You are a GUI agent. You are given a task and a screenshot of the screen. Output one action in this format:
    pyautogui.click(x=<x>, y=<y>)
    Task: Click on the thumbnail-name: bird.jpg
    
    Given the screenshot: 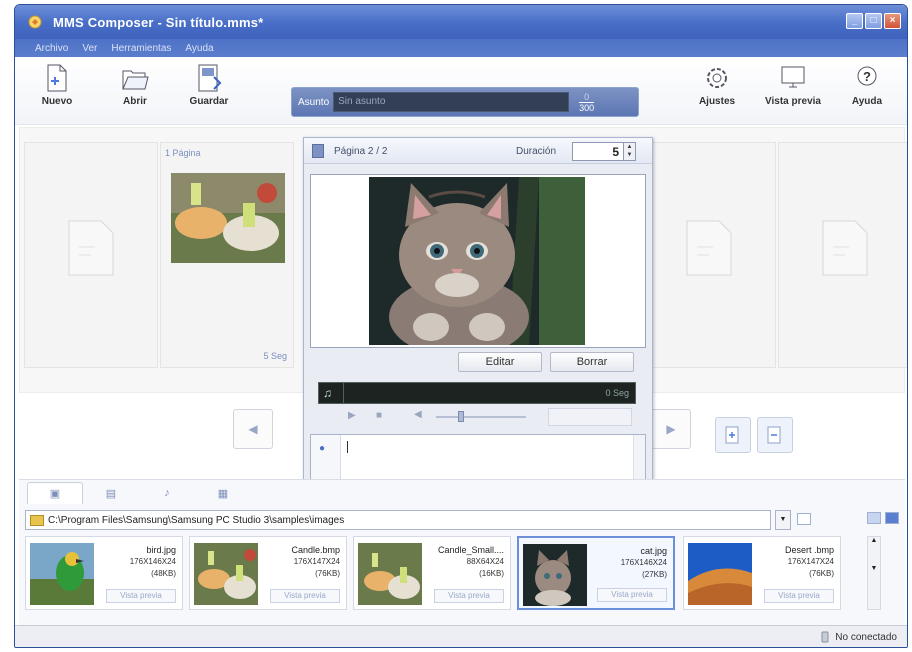 What is the action you would take?
    pyautogui.click(x=161, y=550)
    